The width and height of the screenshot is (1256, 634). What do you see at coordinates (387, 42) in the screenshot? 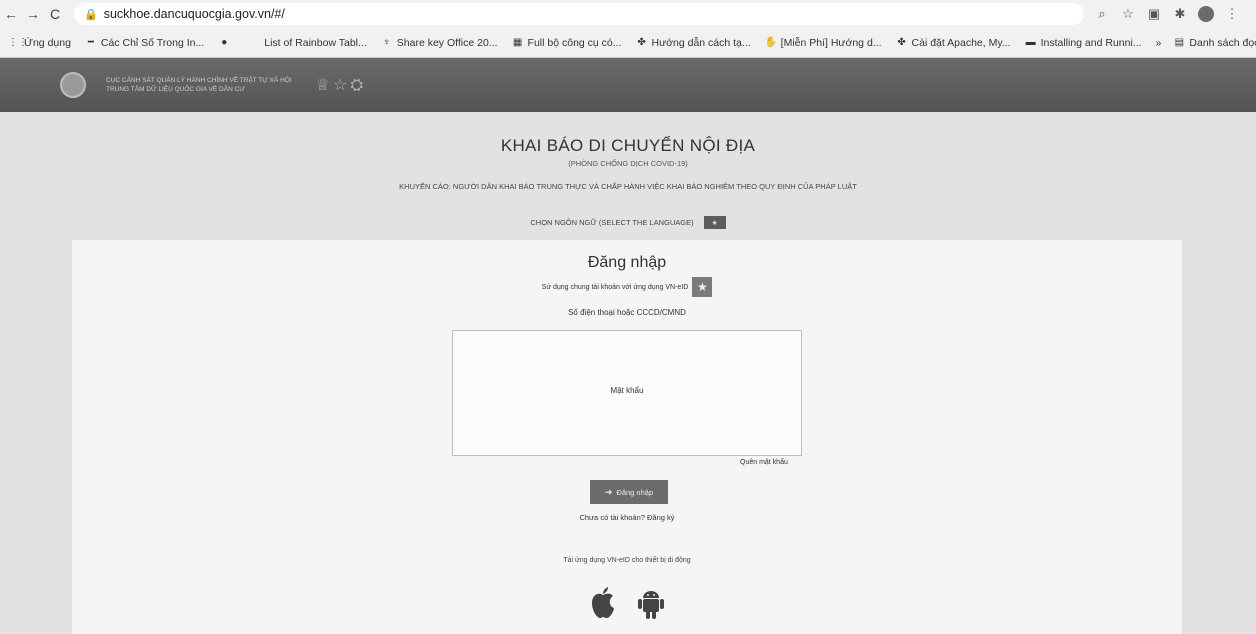
I see `trophy-icon: ♆` at bounding box center [387, 42].